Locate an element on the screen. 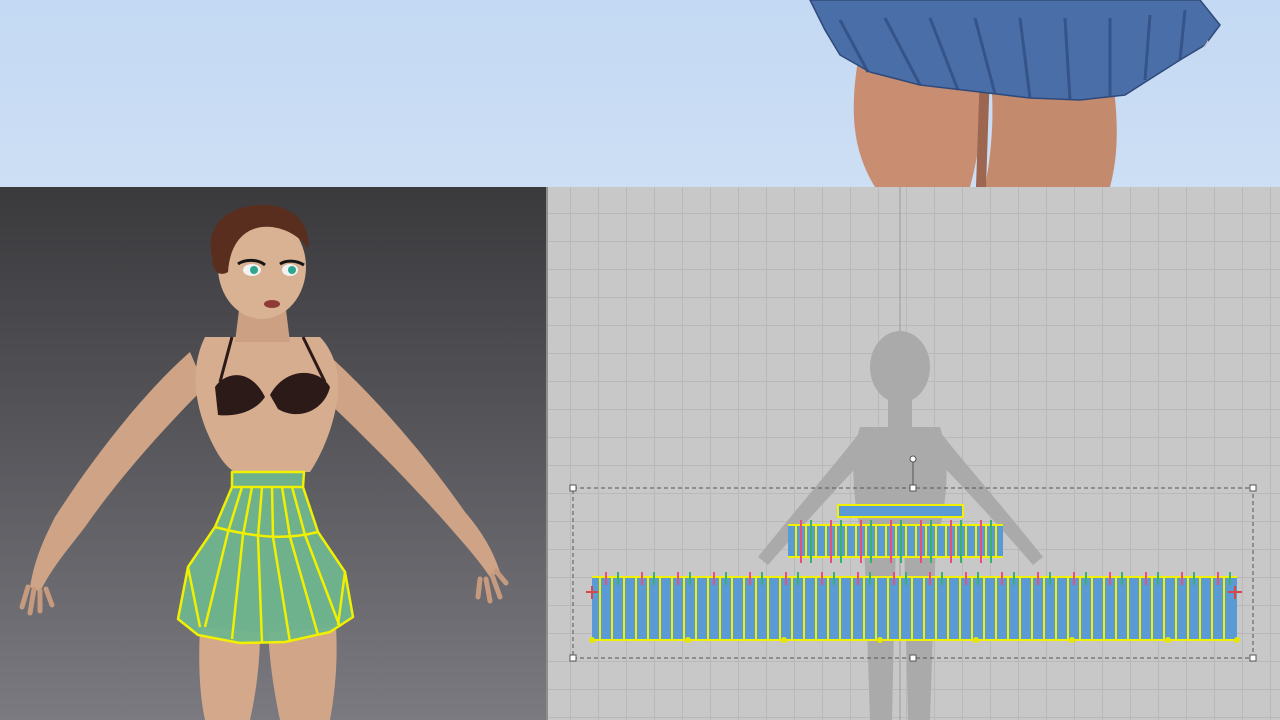 Image resolution: width=1280 pixels, height=720 pixels. waistband-pattern-piece is located at coordinates (900, 511).